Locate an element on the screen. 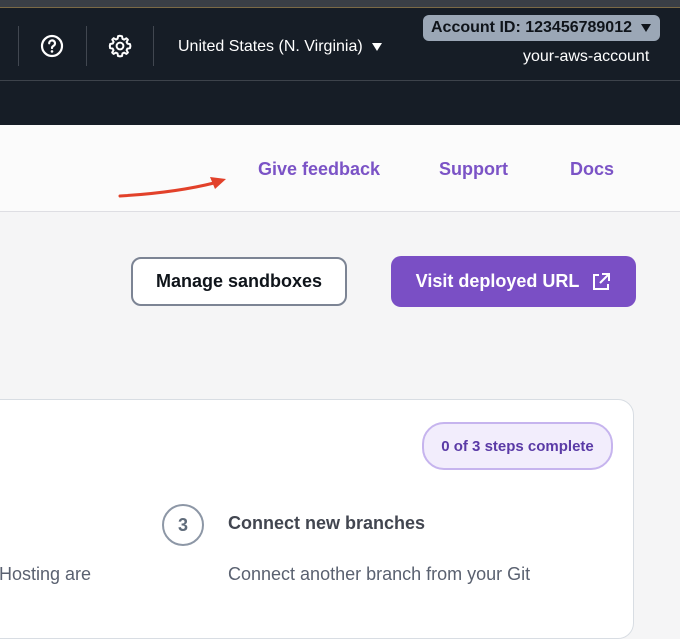 This screenshot has width=680, height=639. visit-deployed-url-button: Visit deployed URL is located at coordinates (513, 281).